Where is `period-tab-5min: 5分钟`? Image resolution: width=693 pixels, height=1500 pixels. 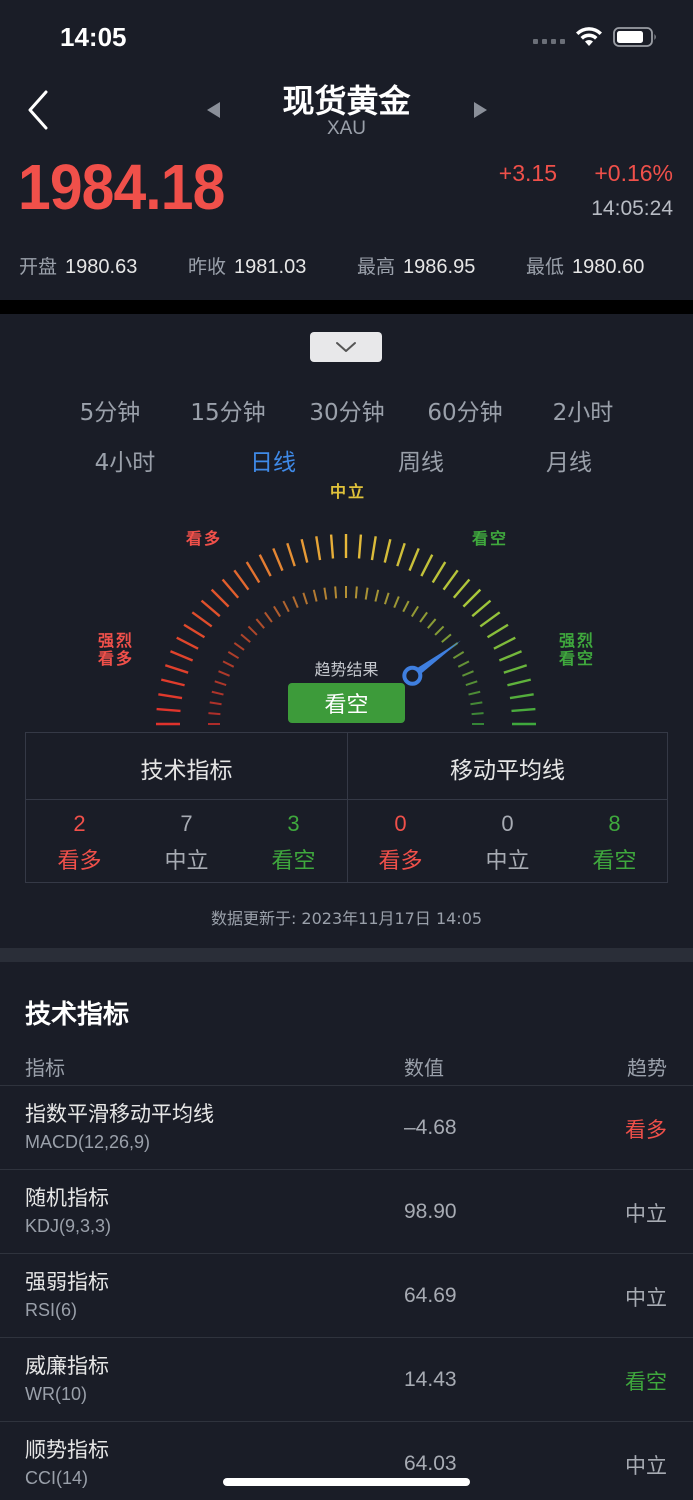 period-tab-5min: 5分钟 is located at coordinates (110, 410).